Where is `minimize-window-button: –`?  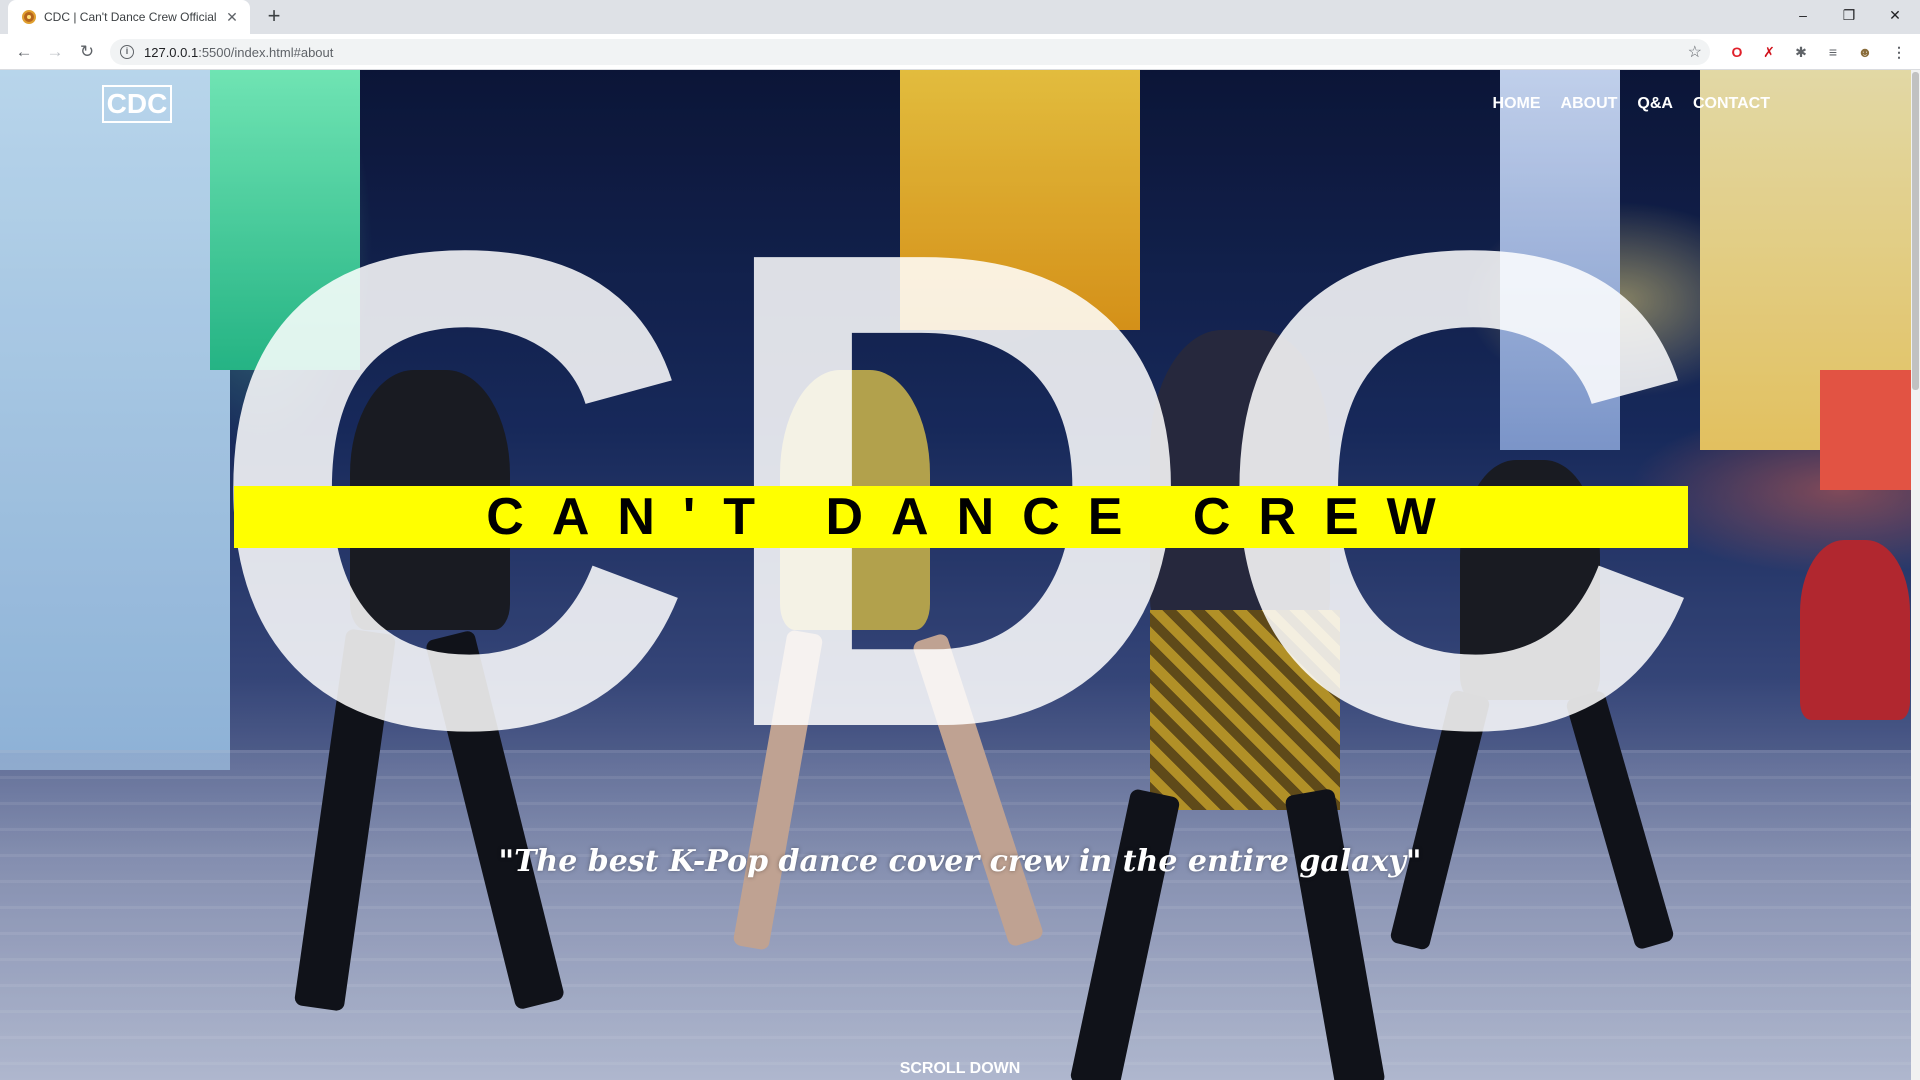 minimize-window-button: – is located at coordinates (1803, 15).